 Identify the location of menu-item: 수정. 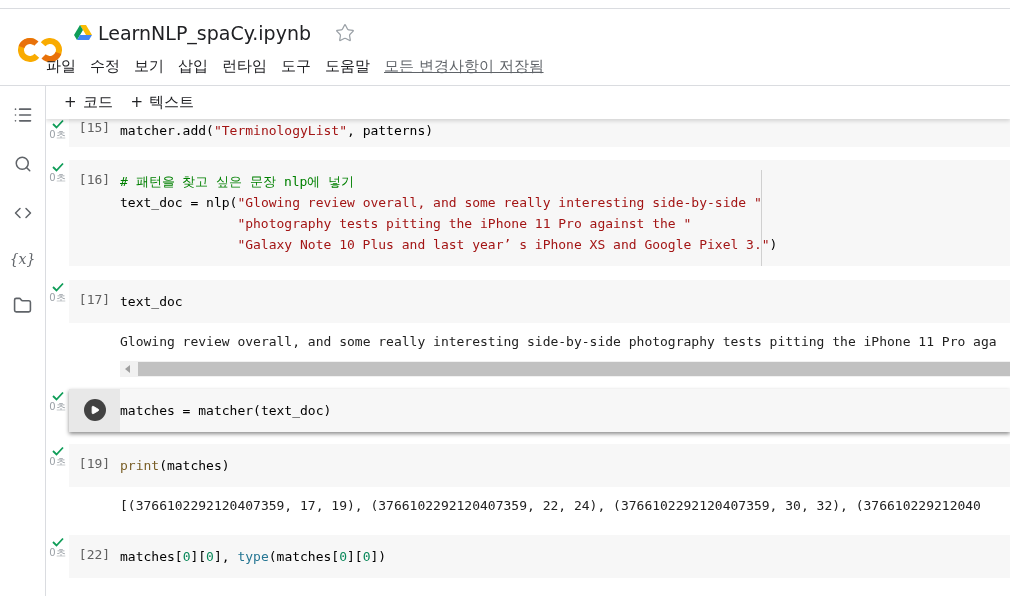
(105, 66).